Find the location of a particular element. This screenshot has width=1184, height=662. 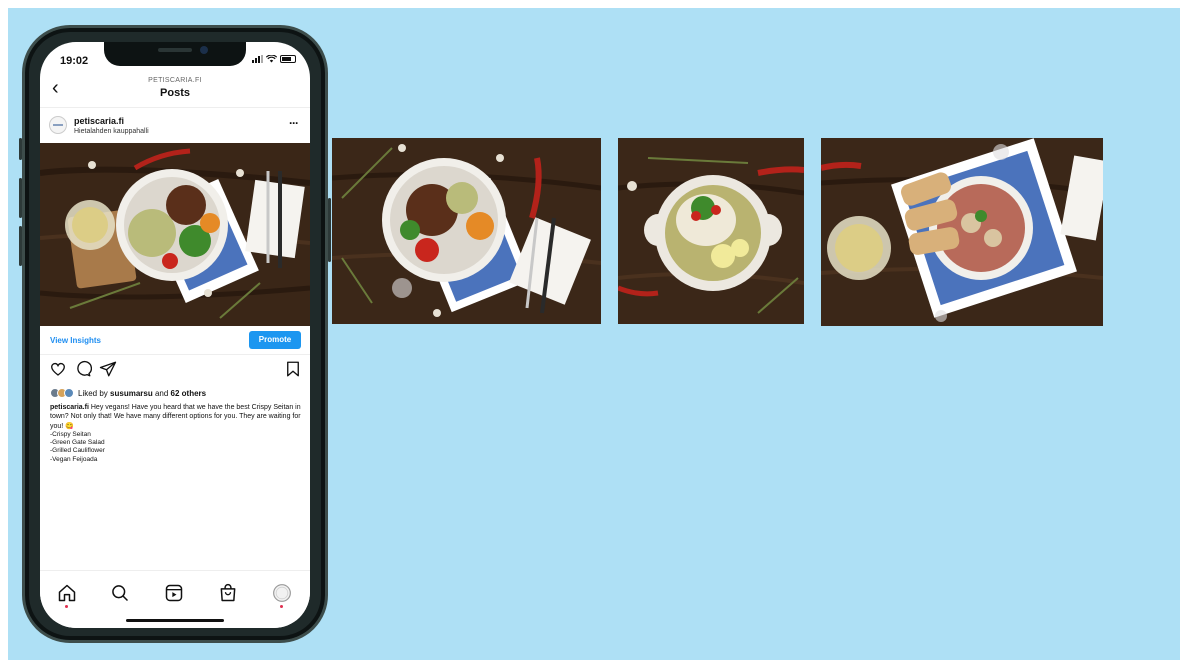

comment-icon is located at coordinates (83, 369).